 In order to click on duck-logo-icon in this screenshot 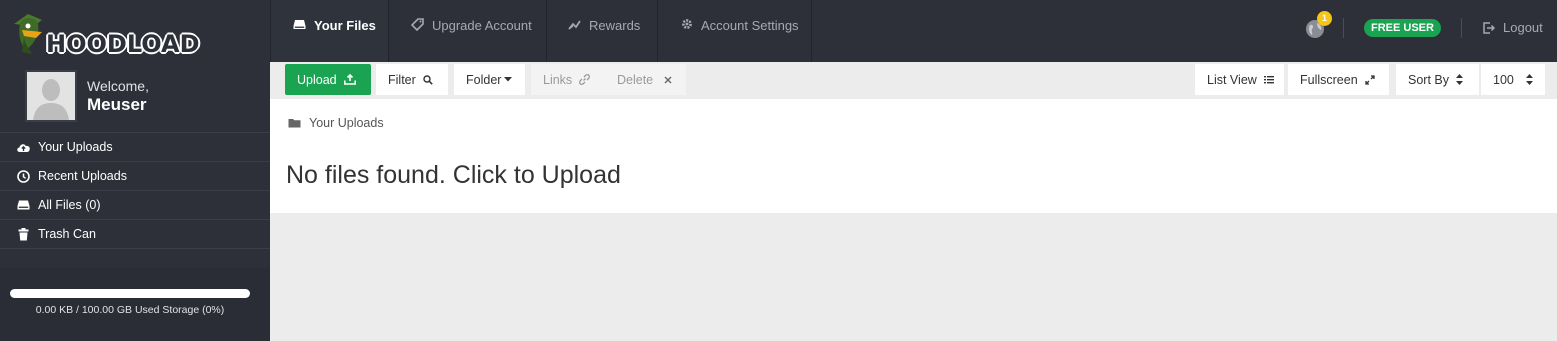, I will do `click(28, 34)`.